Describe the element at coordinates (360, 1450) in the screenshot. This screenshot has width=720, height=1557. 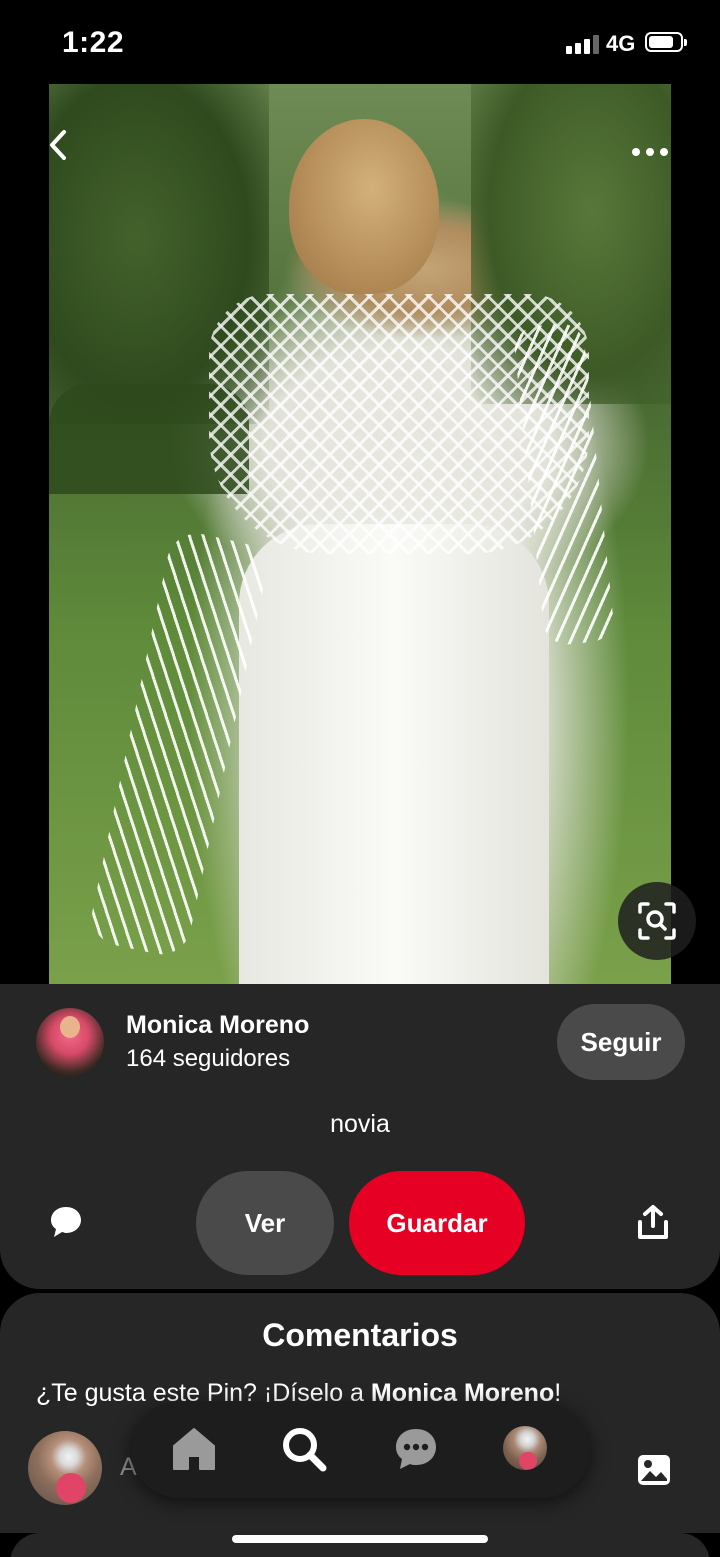
I see `bottom-tab-bar` at that location.